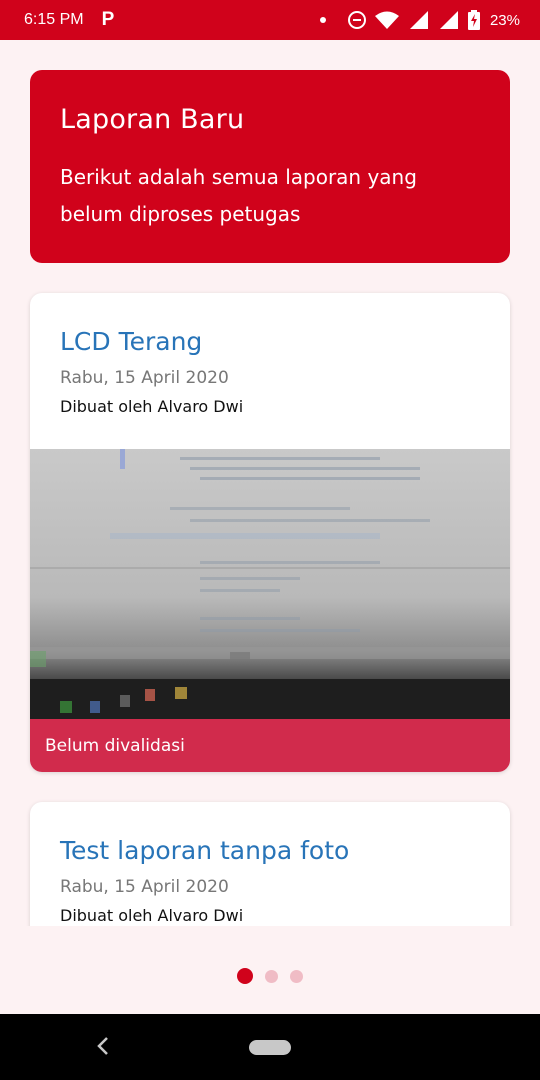 This screenshot has height=1080, width=540. Describe the element at coordinates (473, 20) in the screenshot. I see `battery-charging-icon` at that location.